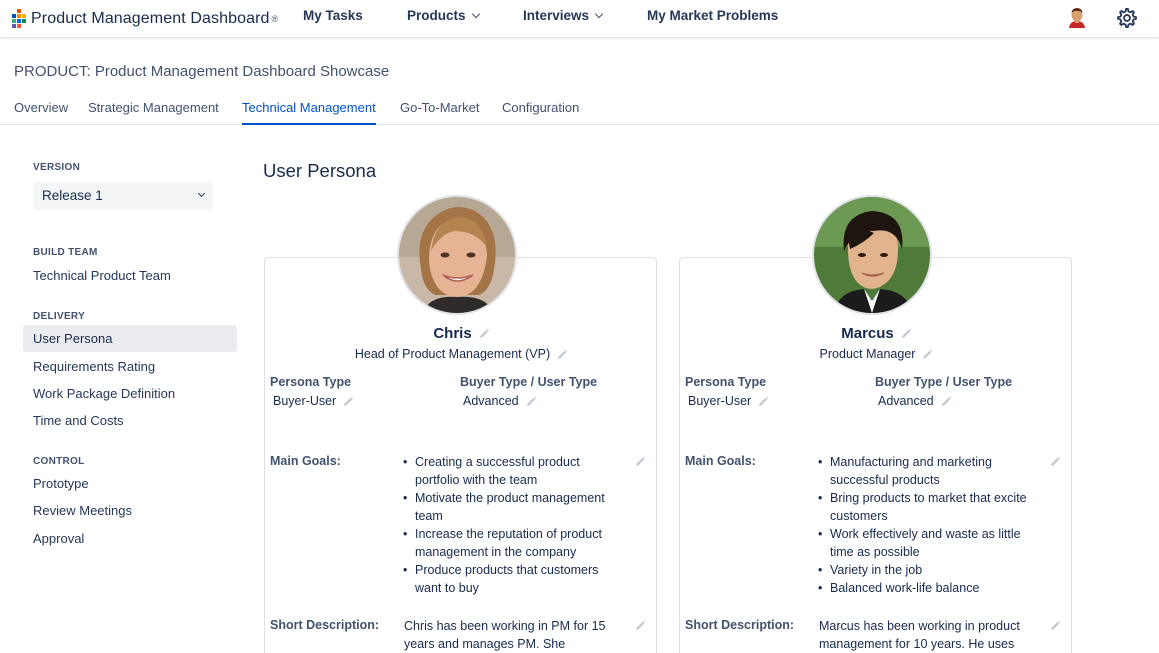 This screenshot has height=653, width=1159. I want to click on persona-name: Marcus, so click(876, 333).